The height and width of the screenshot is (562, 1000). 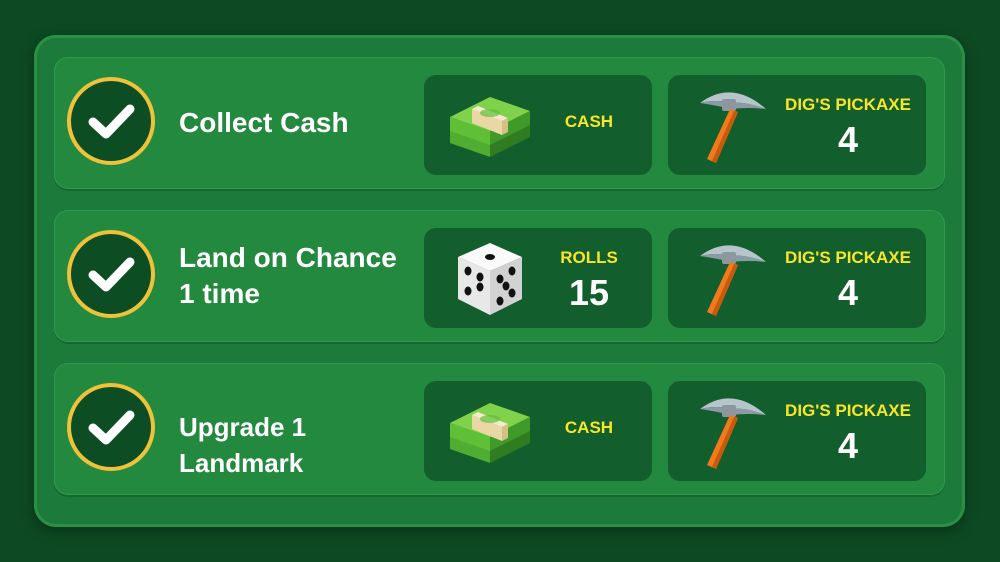 What do you see at coordinates (490, 279) in the screenshot?
I see `dice-icon` at bounding box center [490, 279].